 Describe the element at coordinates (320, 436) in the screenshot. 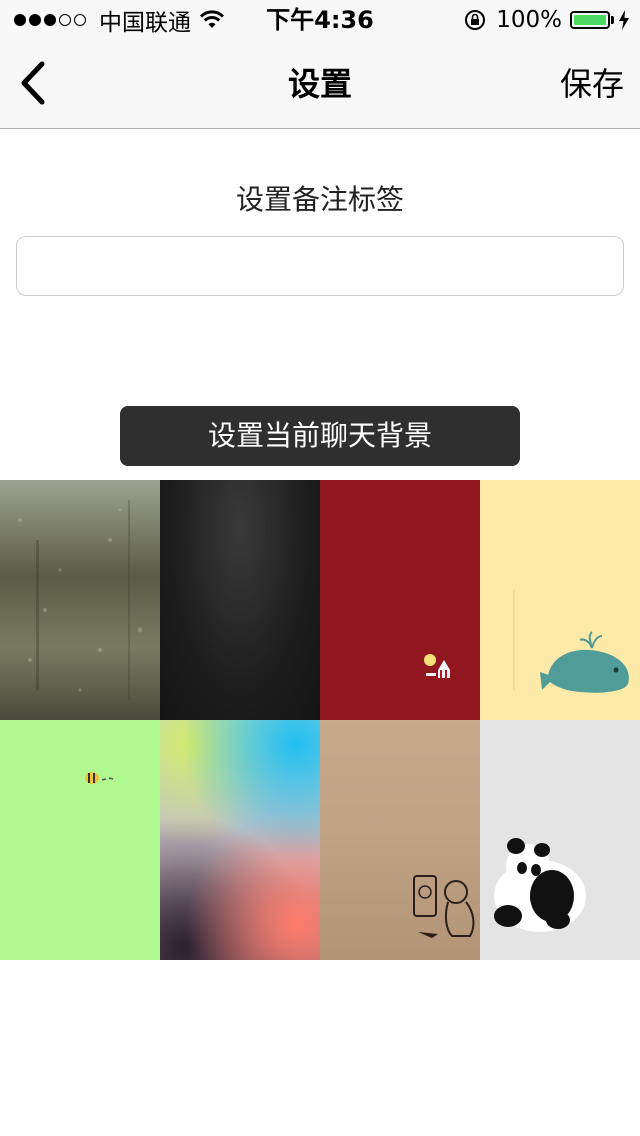

I see `chat-background-header: 设置当前聊天背景` at that location.